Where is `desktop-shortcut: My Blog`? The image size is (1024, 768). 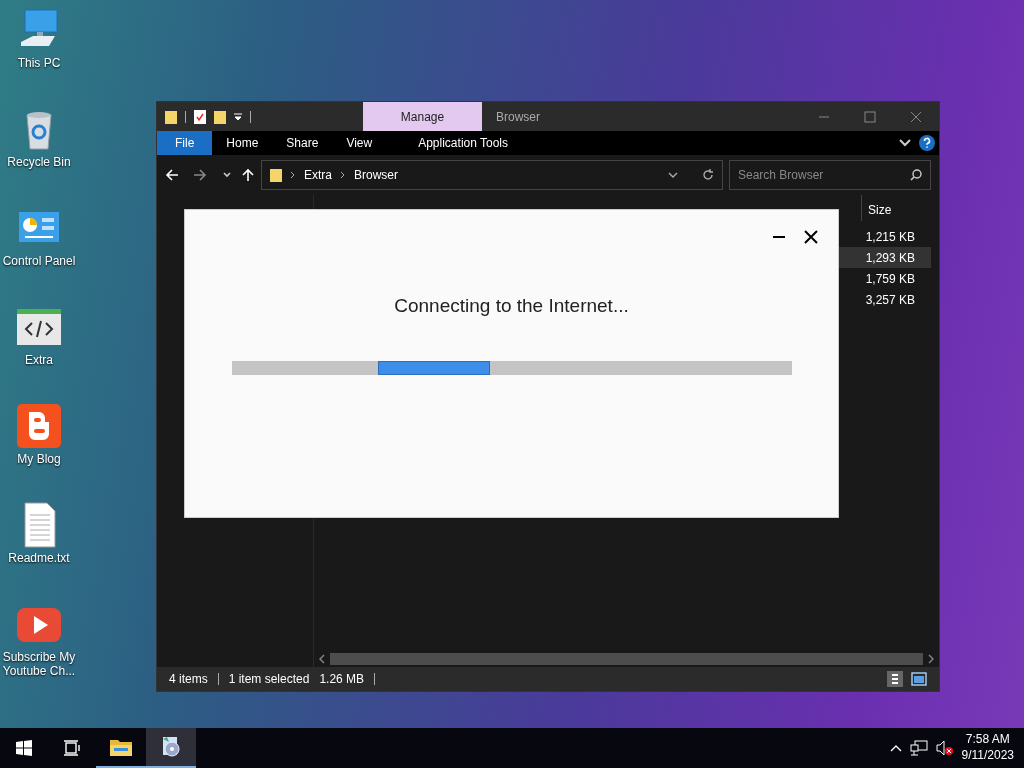 desktop-shortcut: My Blog is located at coordinates (39, 451).